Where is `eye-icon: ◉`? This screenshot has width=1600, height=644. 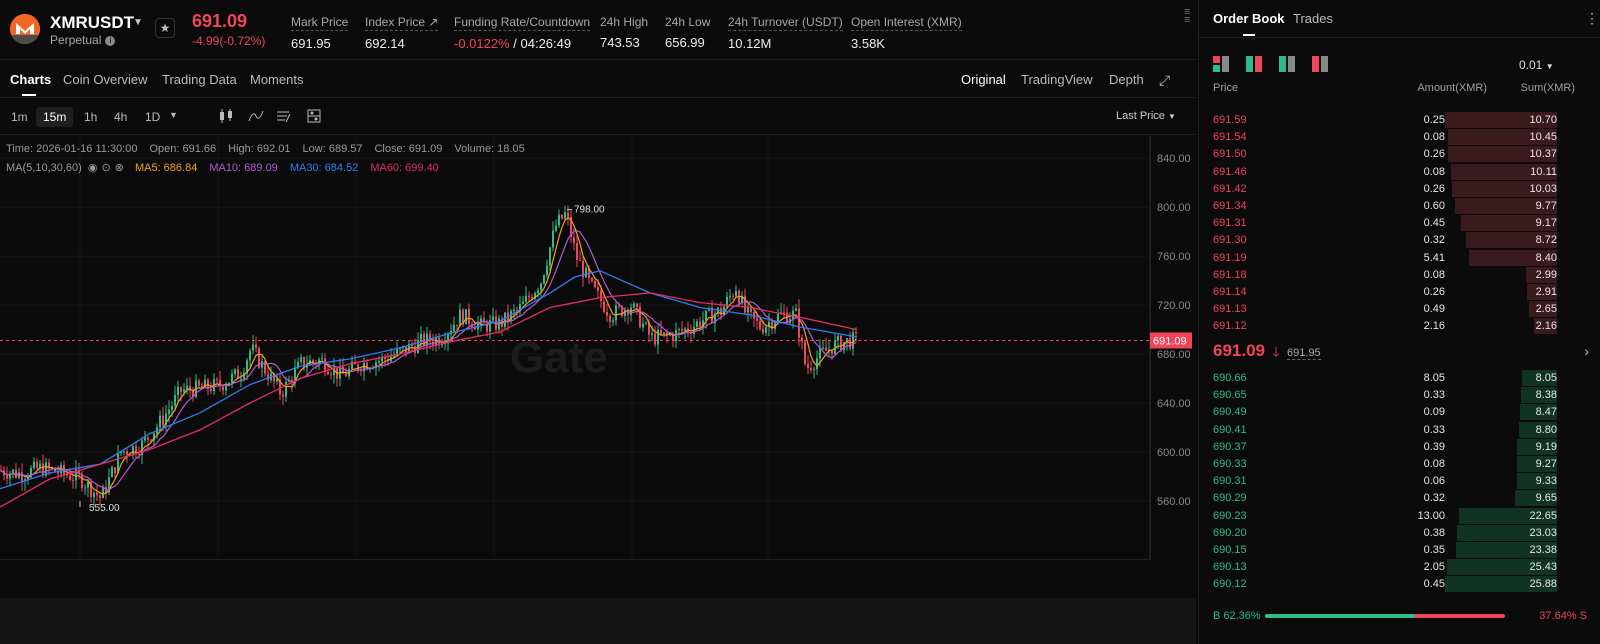 eye-icon: ◉ is located at coordinates (93, 168).